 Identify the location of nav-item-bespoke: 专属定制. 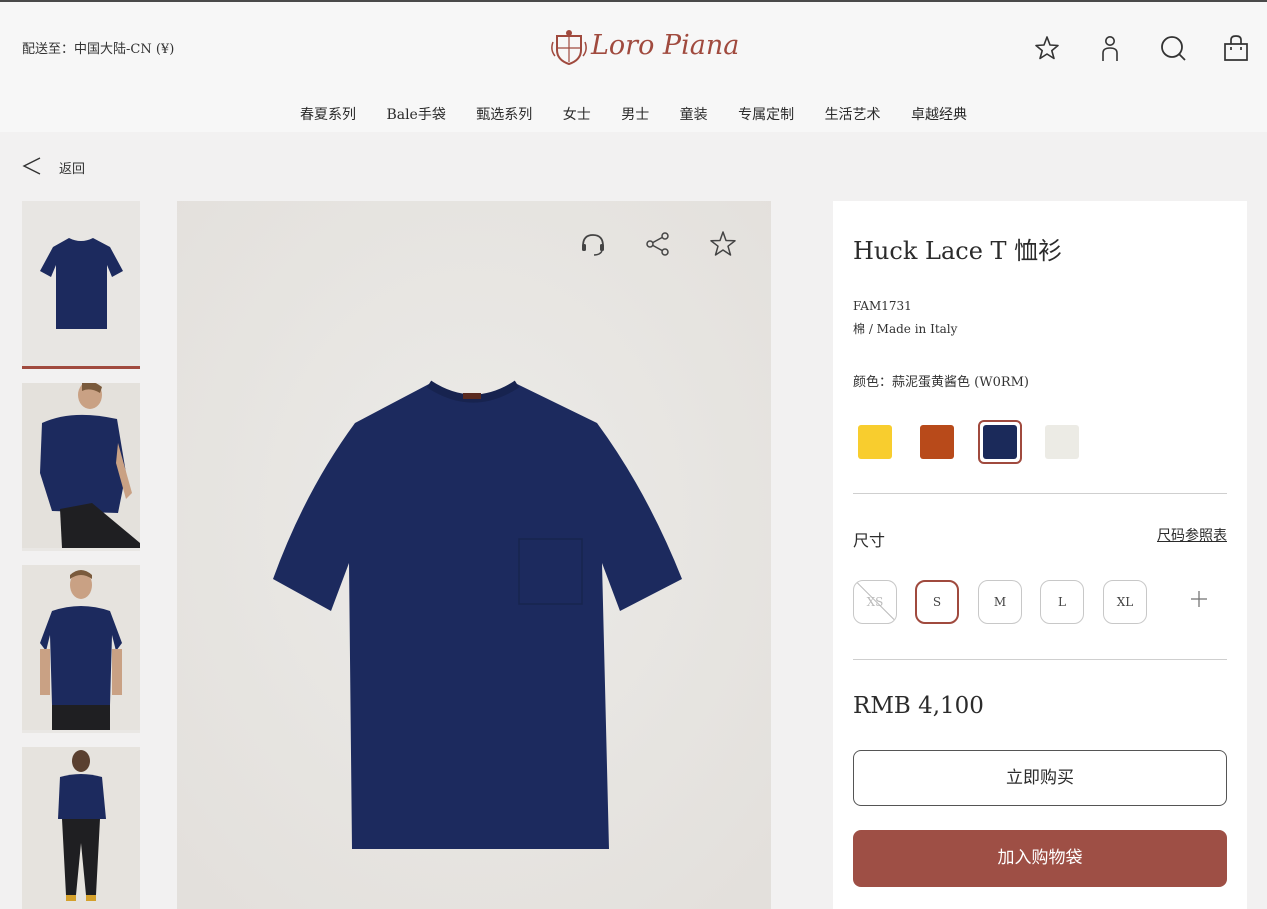
(766, 114).